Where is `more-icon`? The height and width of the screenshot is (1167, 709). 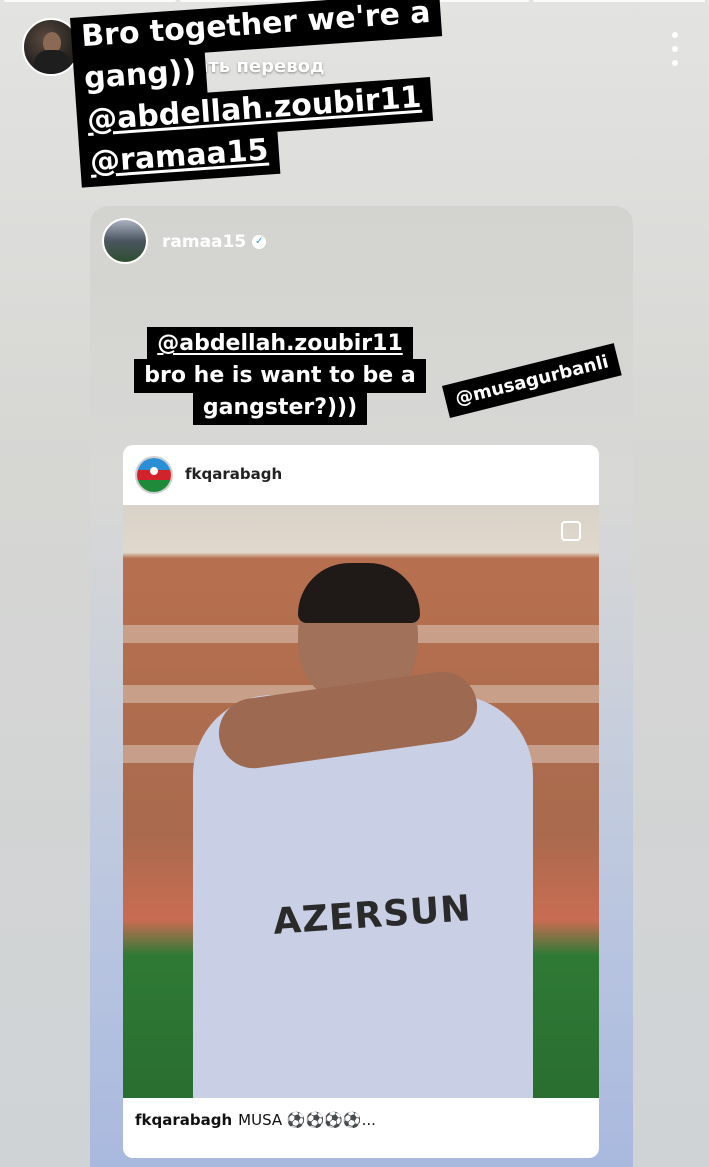 more-icon is located at coordinates (675, 49).